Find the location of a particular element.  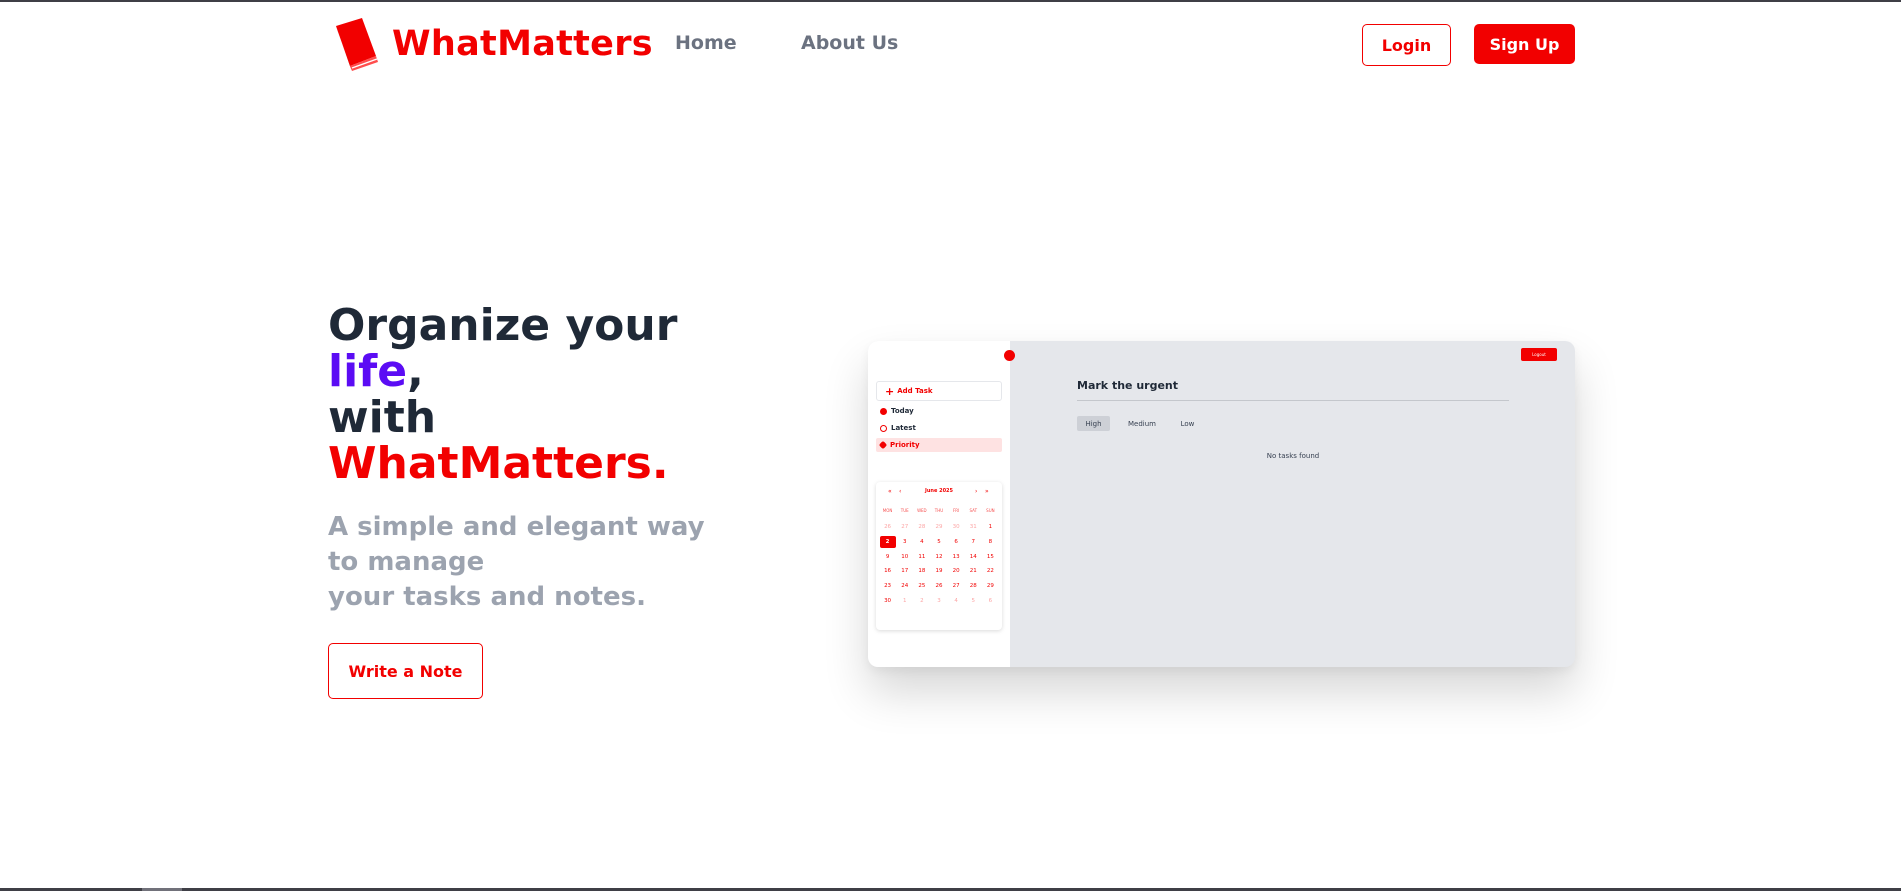

preview-tab-medium: Medium is located at coordinates (1142, 423).